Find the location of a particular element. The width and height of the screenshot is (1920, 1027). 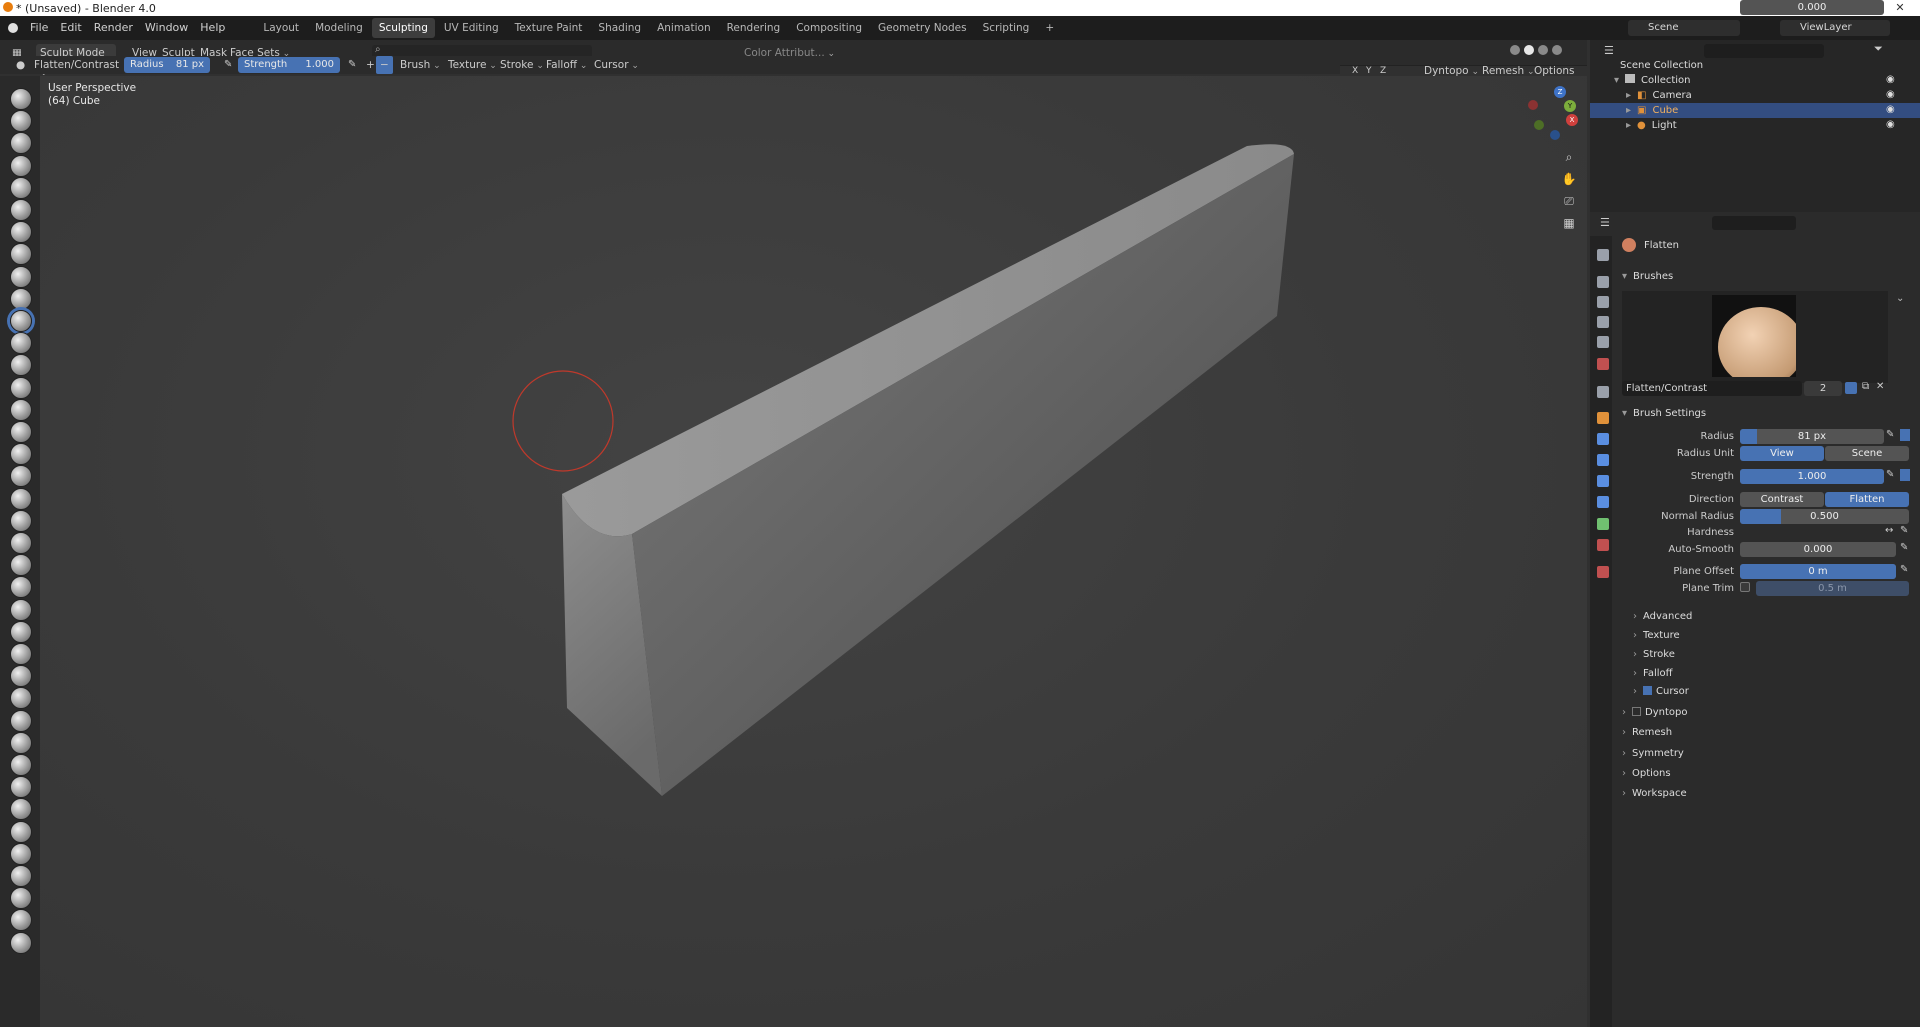

tool-crease-icon is located at coordinates (21, 276).